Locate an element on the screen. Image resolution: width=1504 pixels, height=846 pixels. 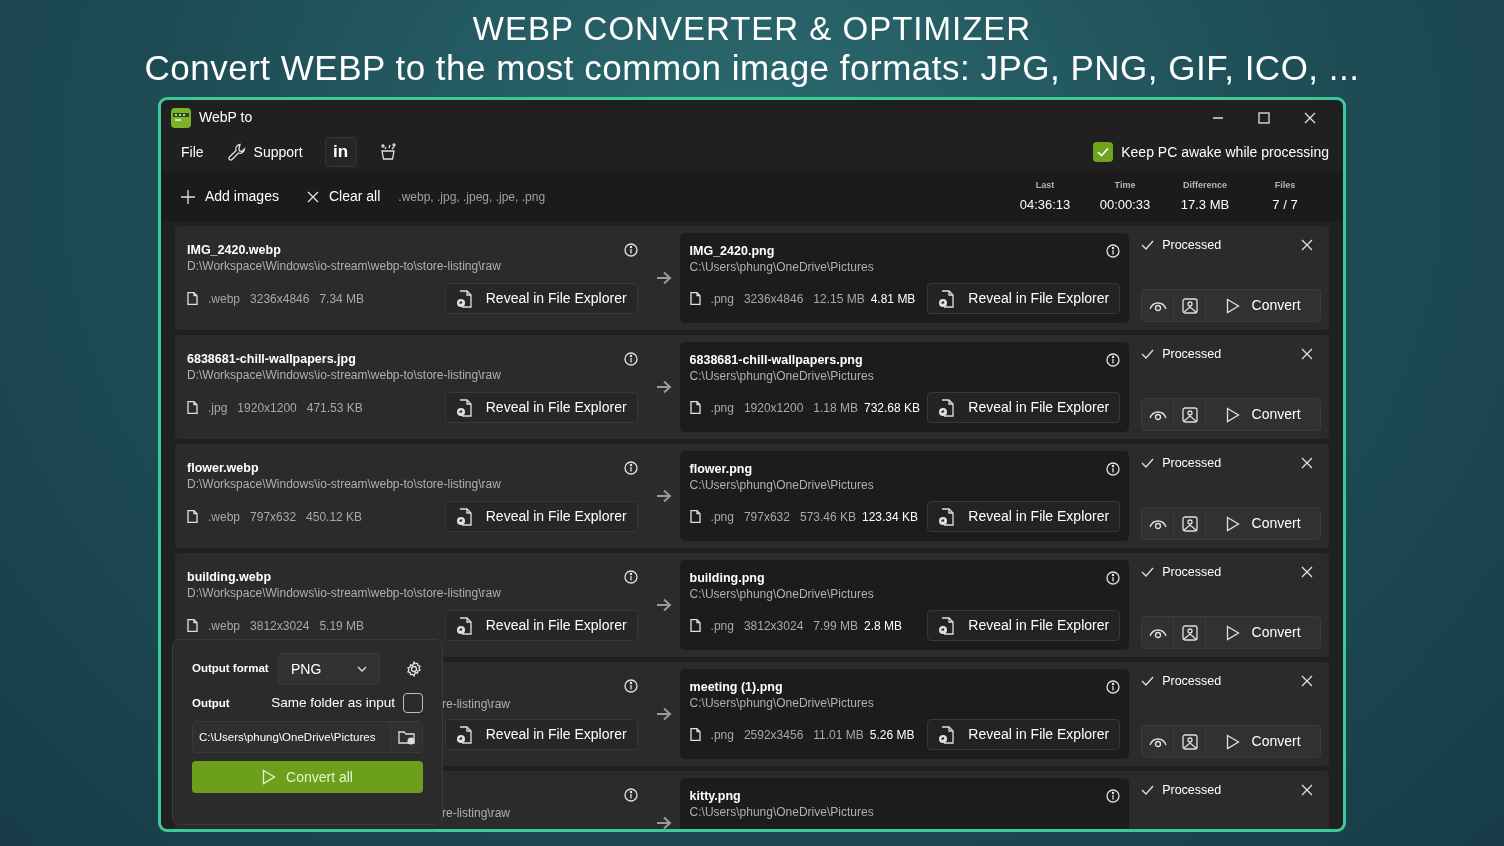
file-size: 1.18 MB is located at coordinates (835, 408).